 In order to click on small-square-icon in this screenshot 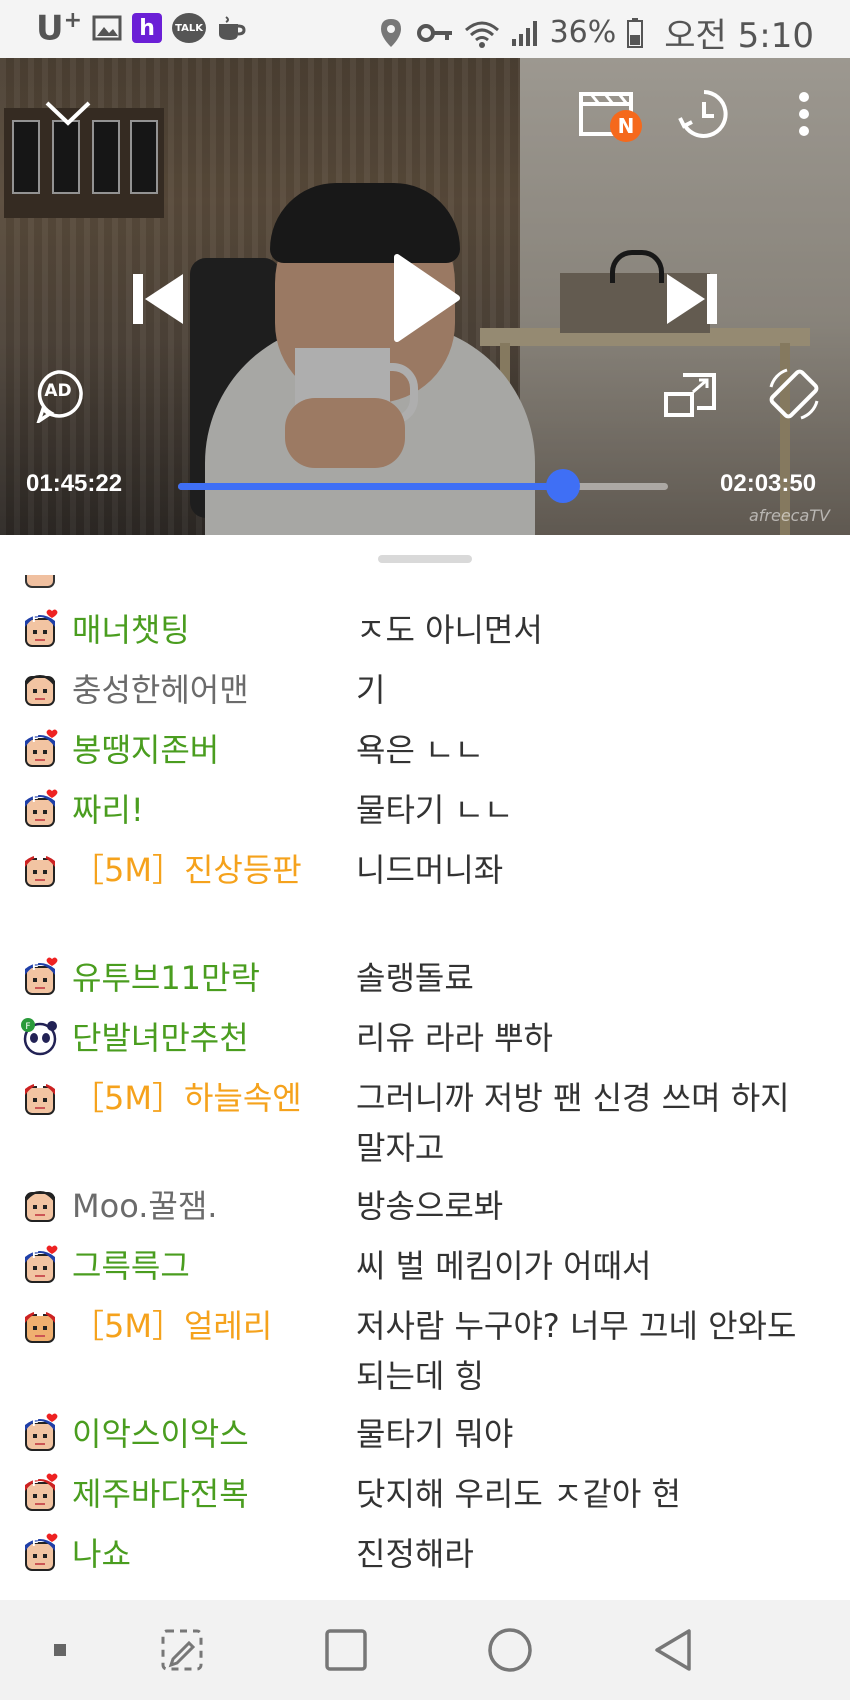, I will do `click(60, 1650)`.